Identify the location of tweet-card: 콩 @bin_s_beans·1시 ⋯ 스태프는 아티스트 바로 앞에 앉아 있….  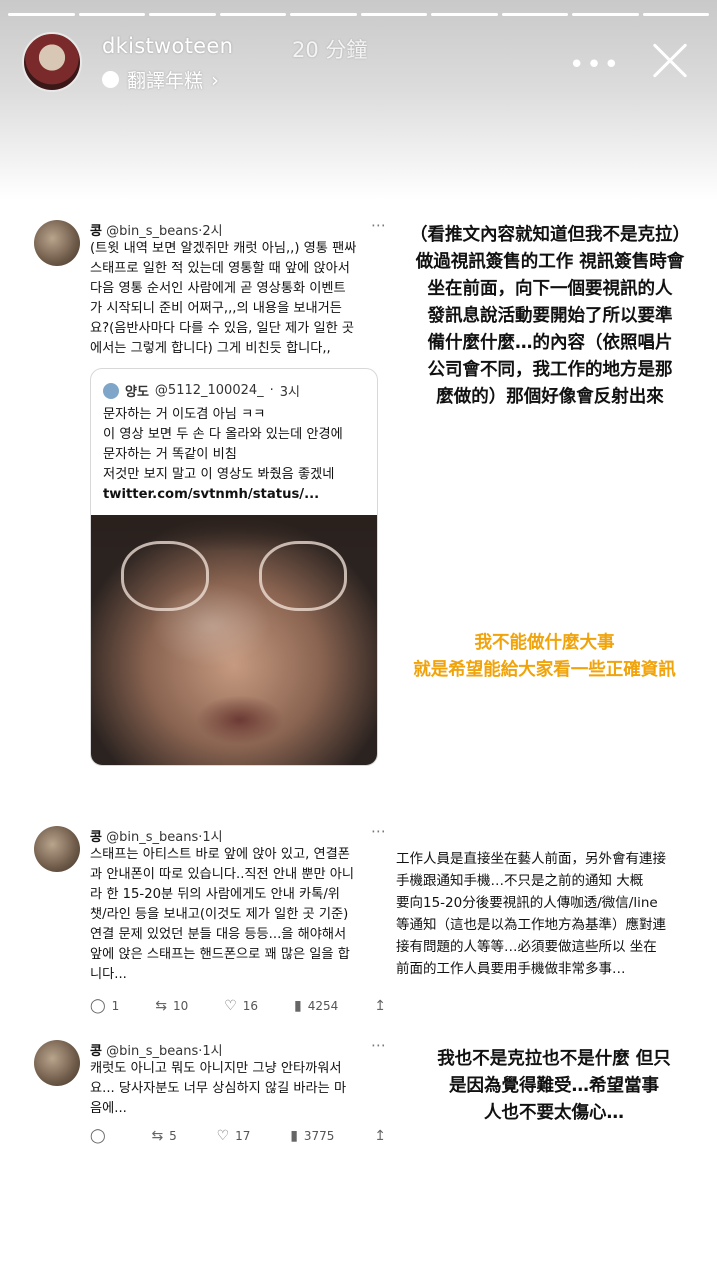
(210, 919).